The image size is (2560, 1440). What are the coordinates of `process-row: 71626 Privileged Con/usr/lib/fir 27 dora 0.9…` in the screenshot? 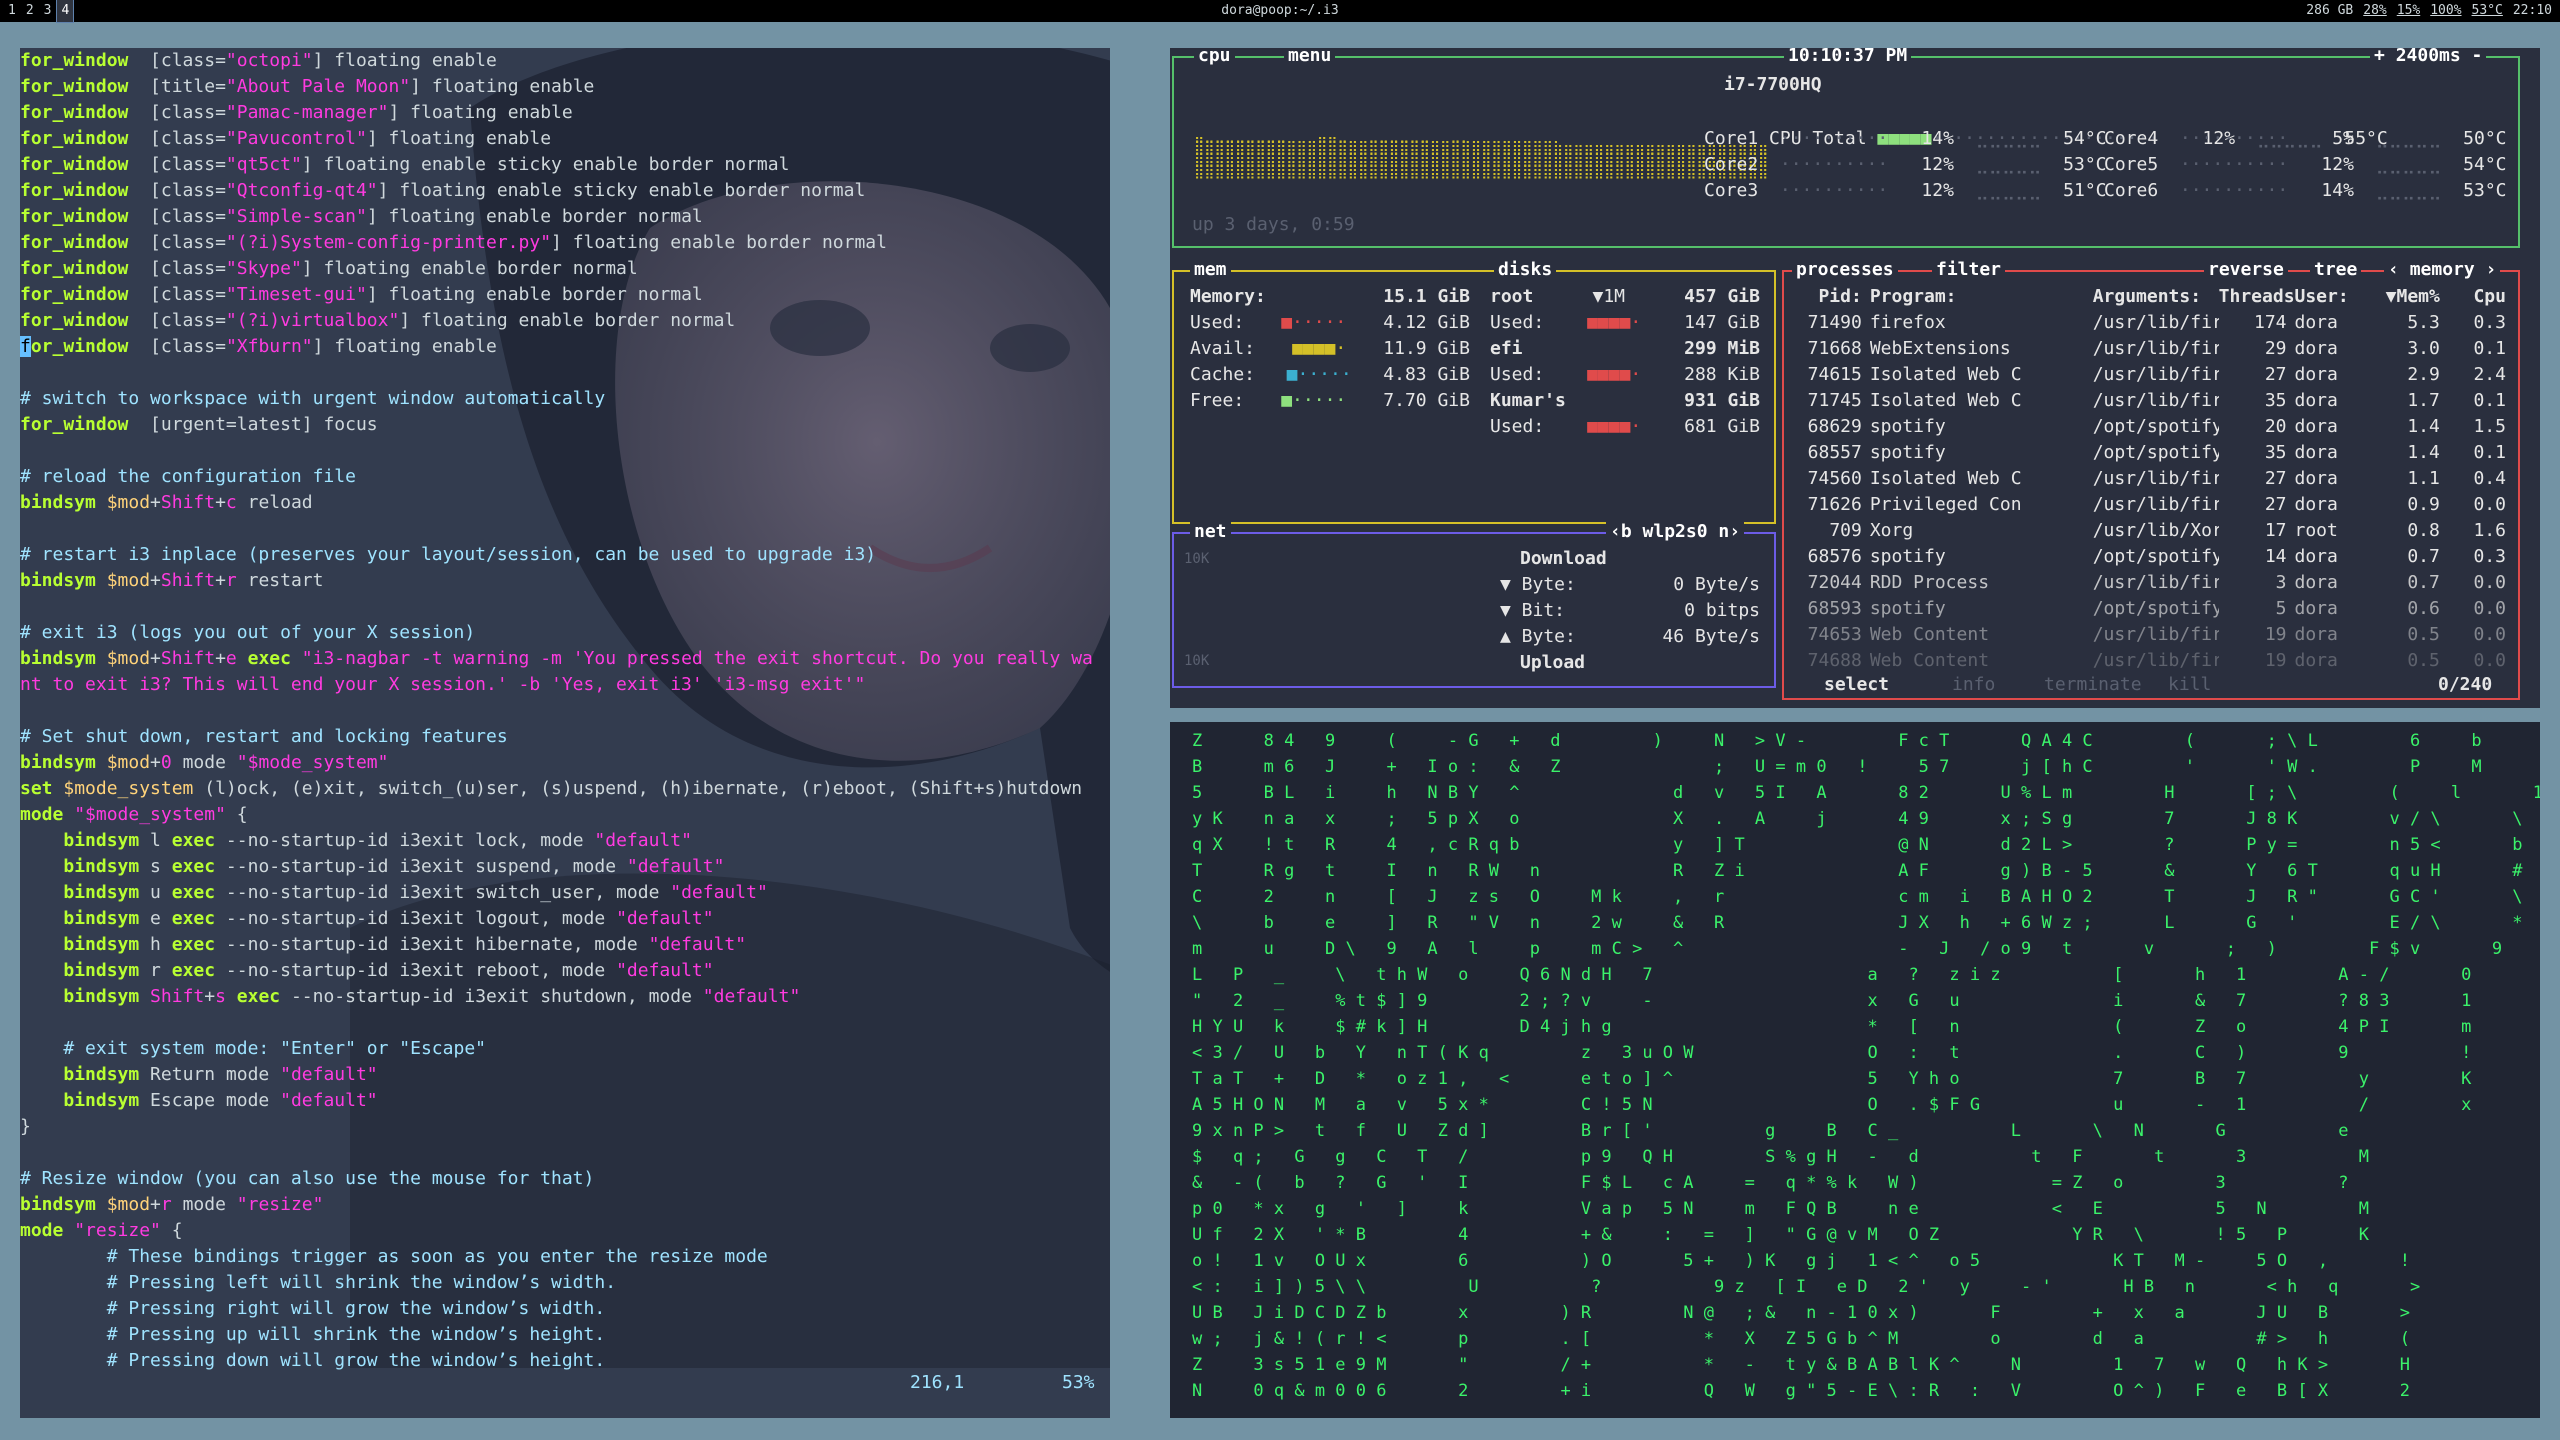 It's located at (2154, 505).